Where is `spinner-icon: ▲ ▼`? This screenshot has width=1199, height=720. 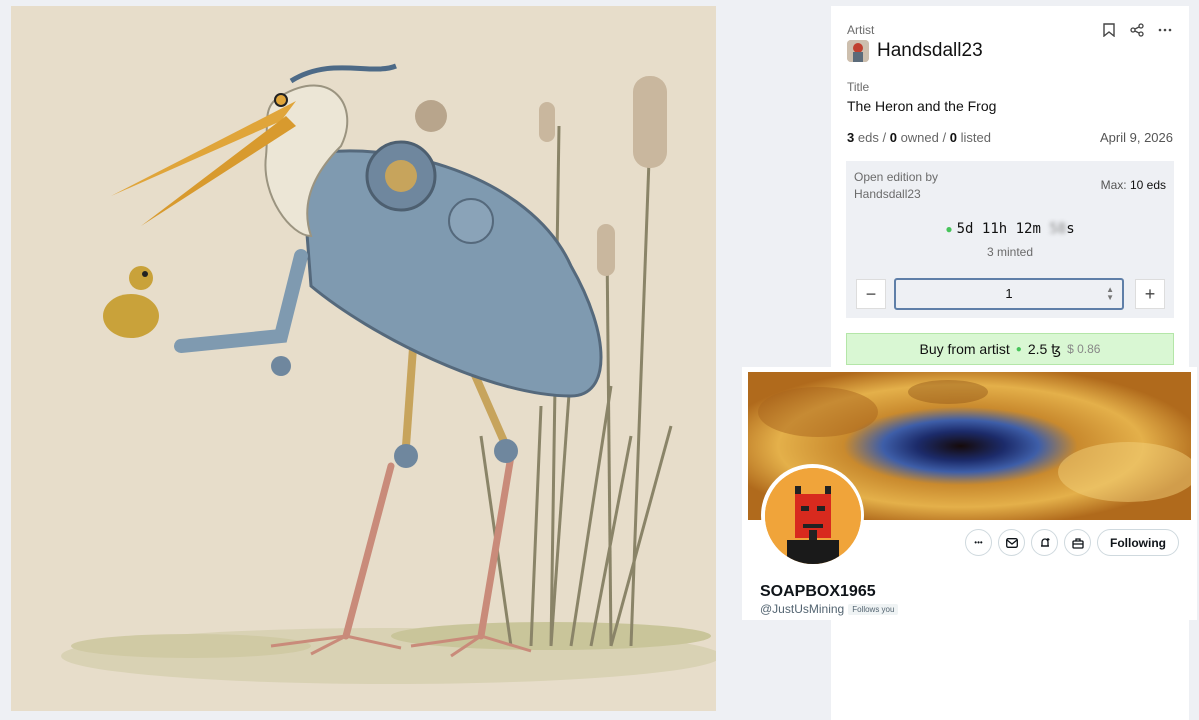
spinner-icon: ▲ ▼ is located at coordinates (1110, 294).